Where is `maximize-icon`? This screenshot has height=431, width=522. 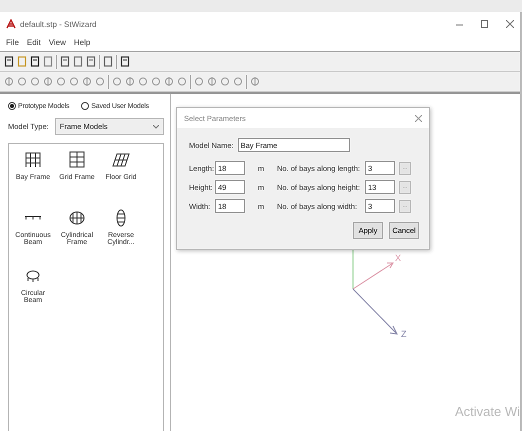 maximize-icon is located at coordinates (484, 24).